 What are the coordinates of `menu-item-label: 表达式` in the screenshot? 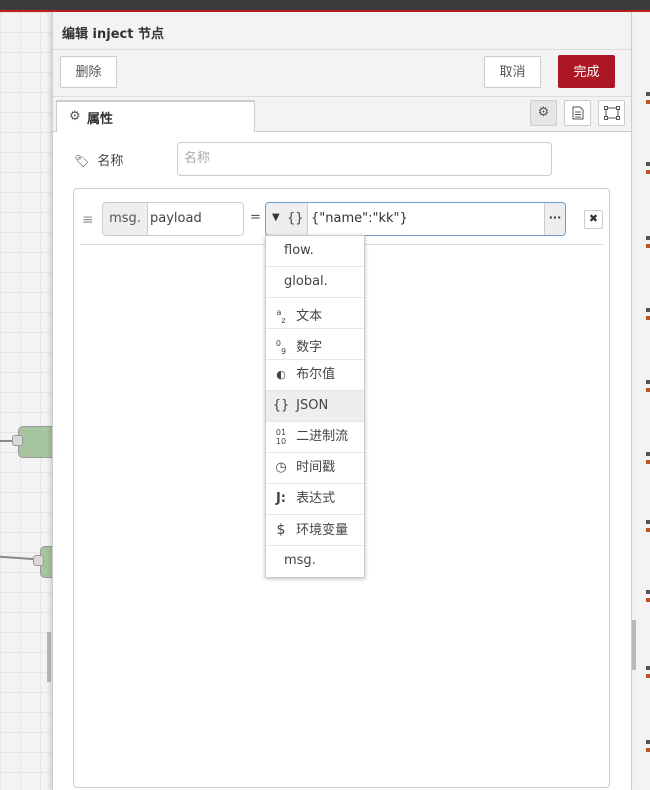 It's located at (316, 498).